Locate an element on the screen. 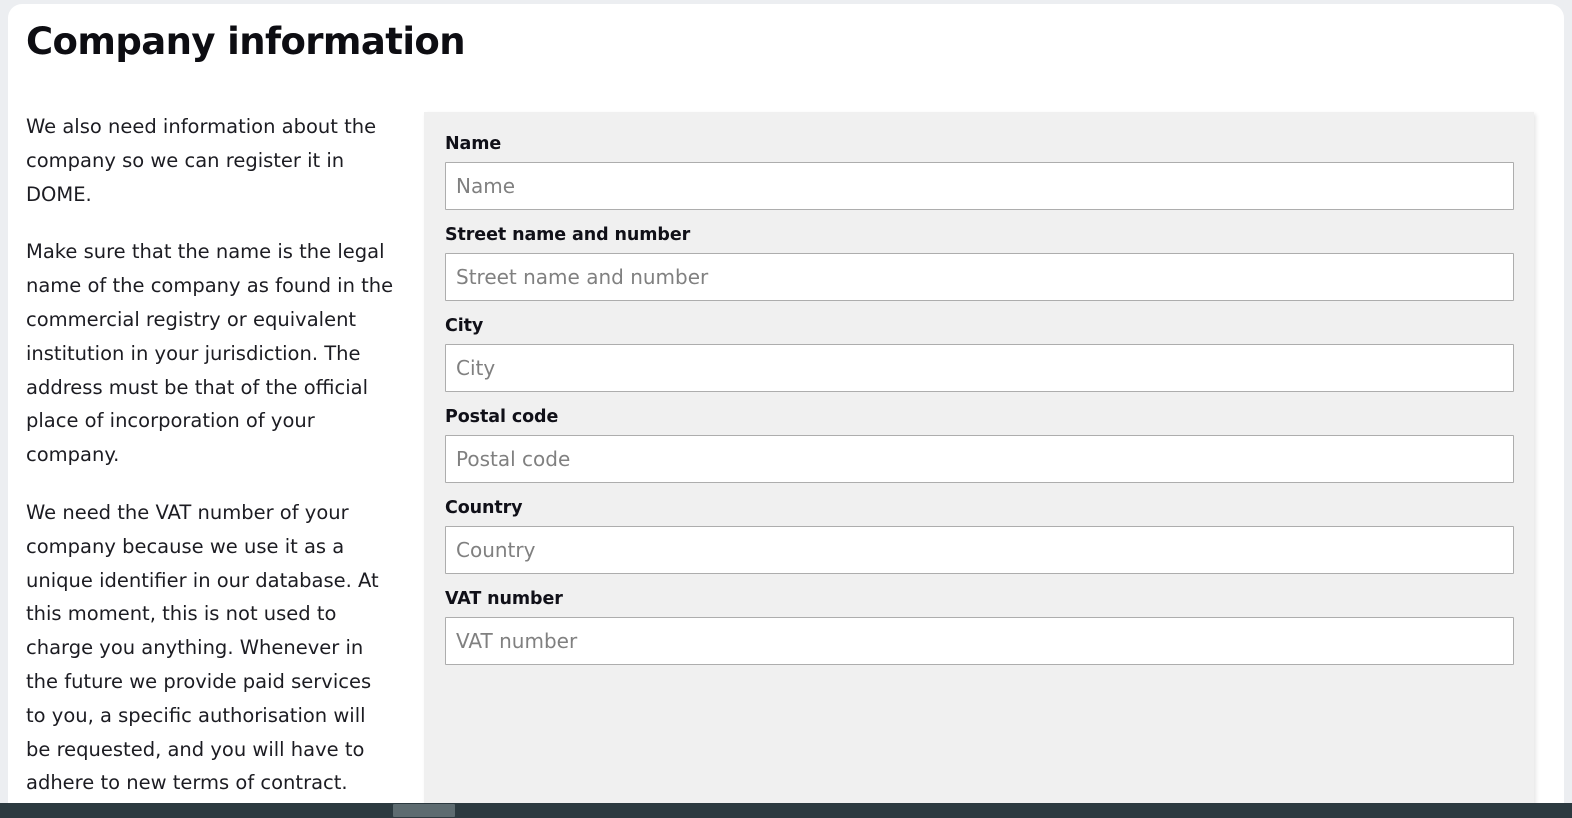 The width and height of the screenshot is (1572, 818). input-postal-code is located at coordinates (979, 459).